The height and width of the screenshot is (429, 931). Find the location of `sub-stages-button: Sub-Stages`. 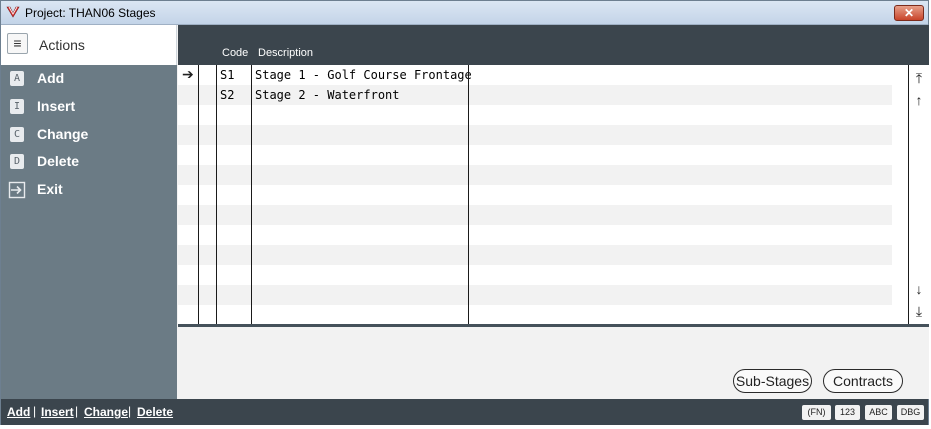

sub-stages-button: Sub-Stages is located at coordinates (772, 381).